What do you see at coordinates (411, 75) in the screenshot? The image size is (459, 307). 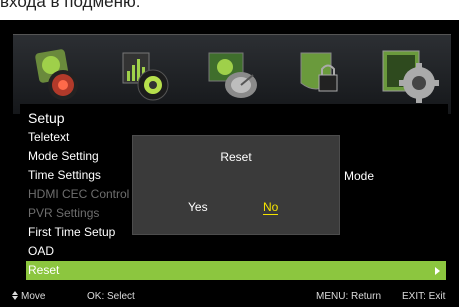 I see `setup-icon` at bounding box center [411, 75].